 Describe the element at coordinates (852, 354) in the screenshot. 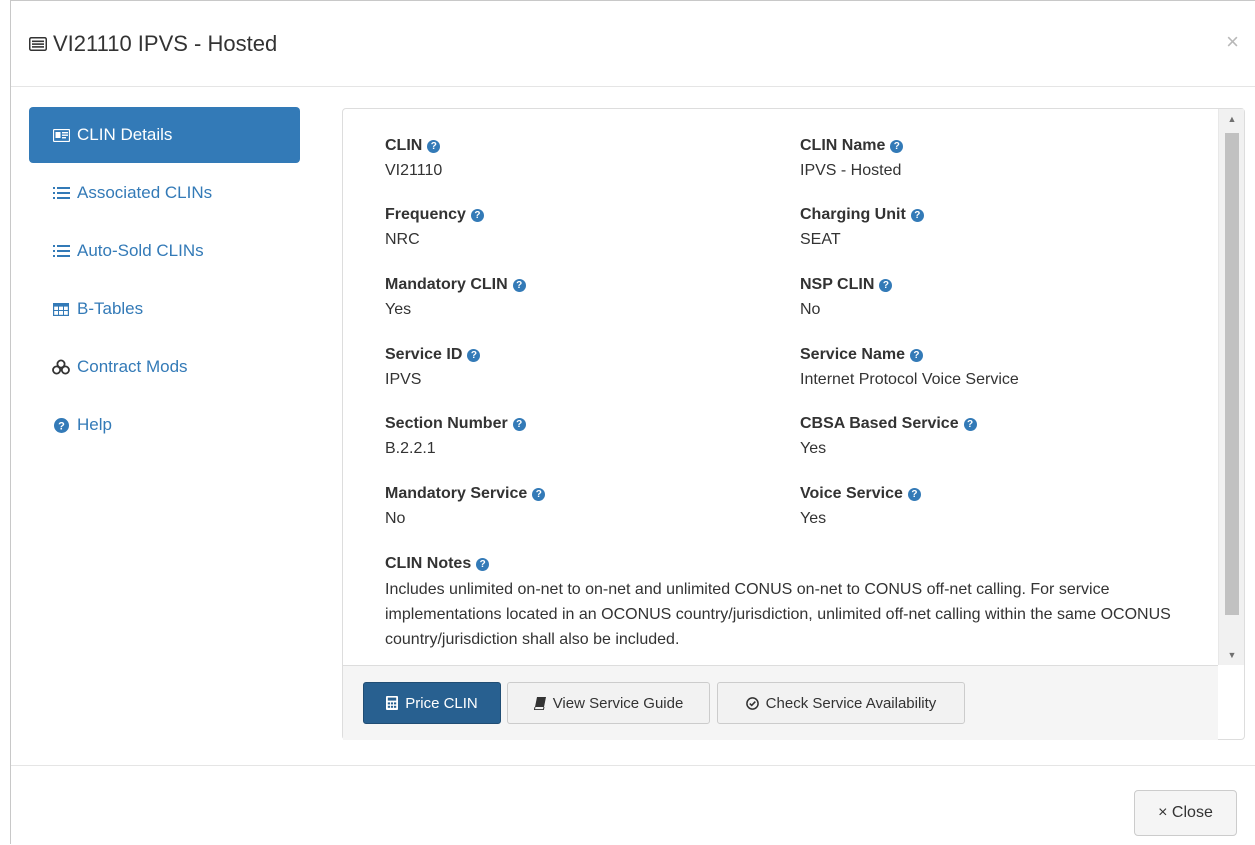

I see `field-label: Service Name` at that location.